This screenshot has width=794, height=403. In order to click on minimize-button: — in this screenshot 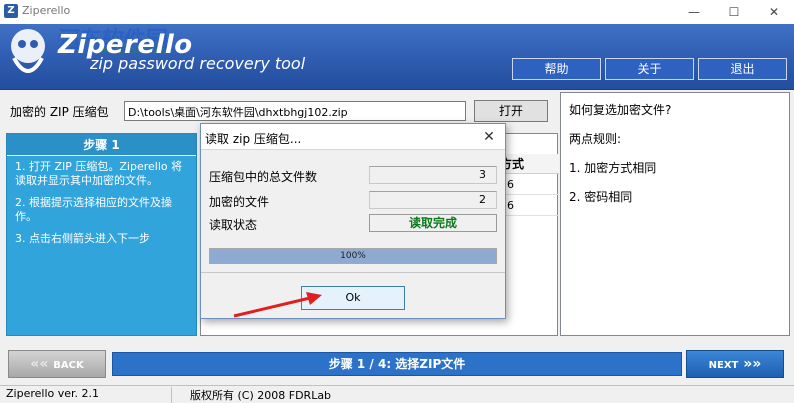, I will do `click(694, 12)`.